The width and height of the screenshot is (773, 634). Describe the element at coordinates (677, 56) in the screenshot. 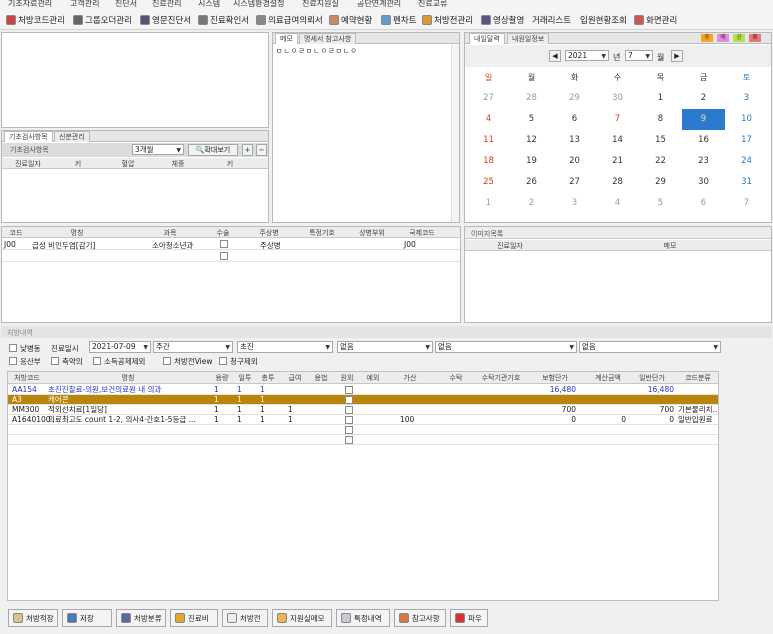

I see `next-month-button: ▶` at that location.